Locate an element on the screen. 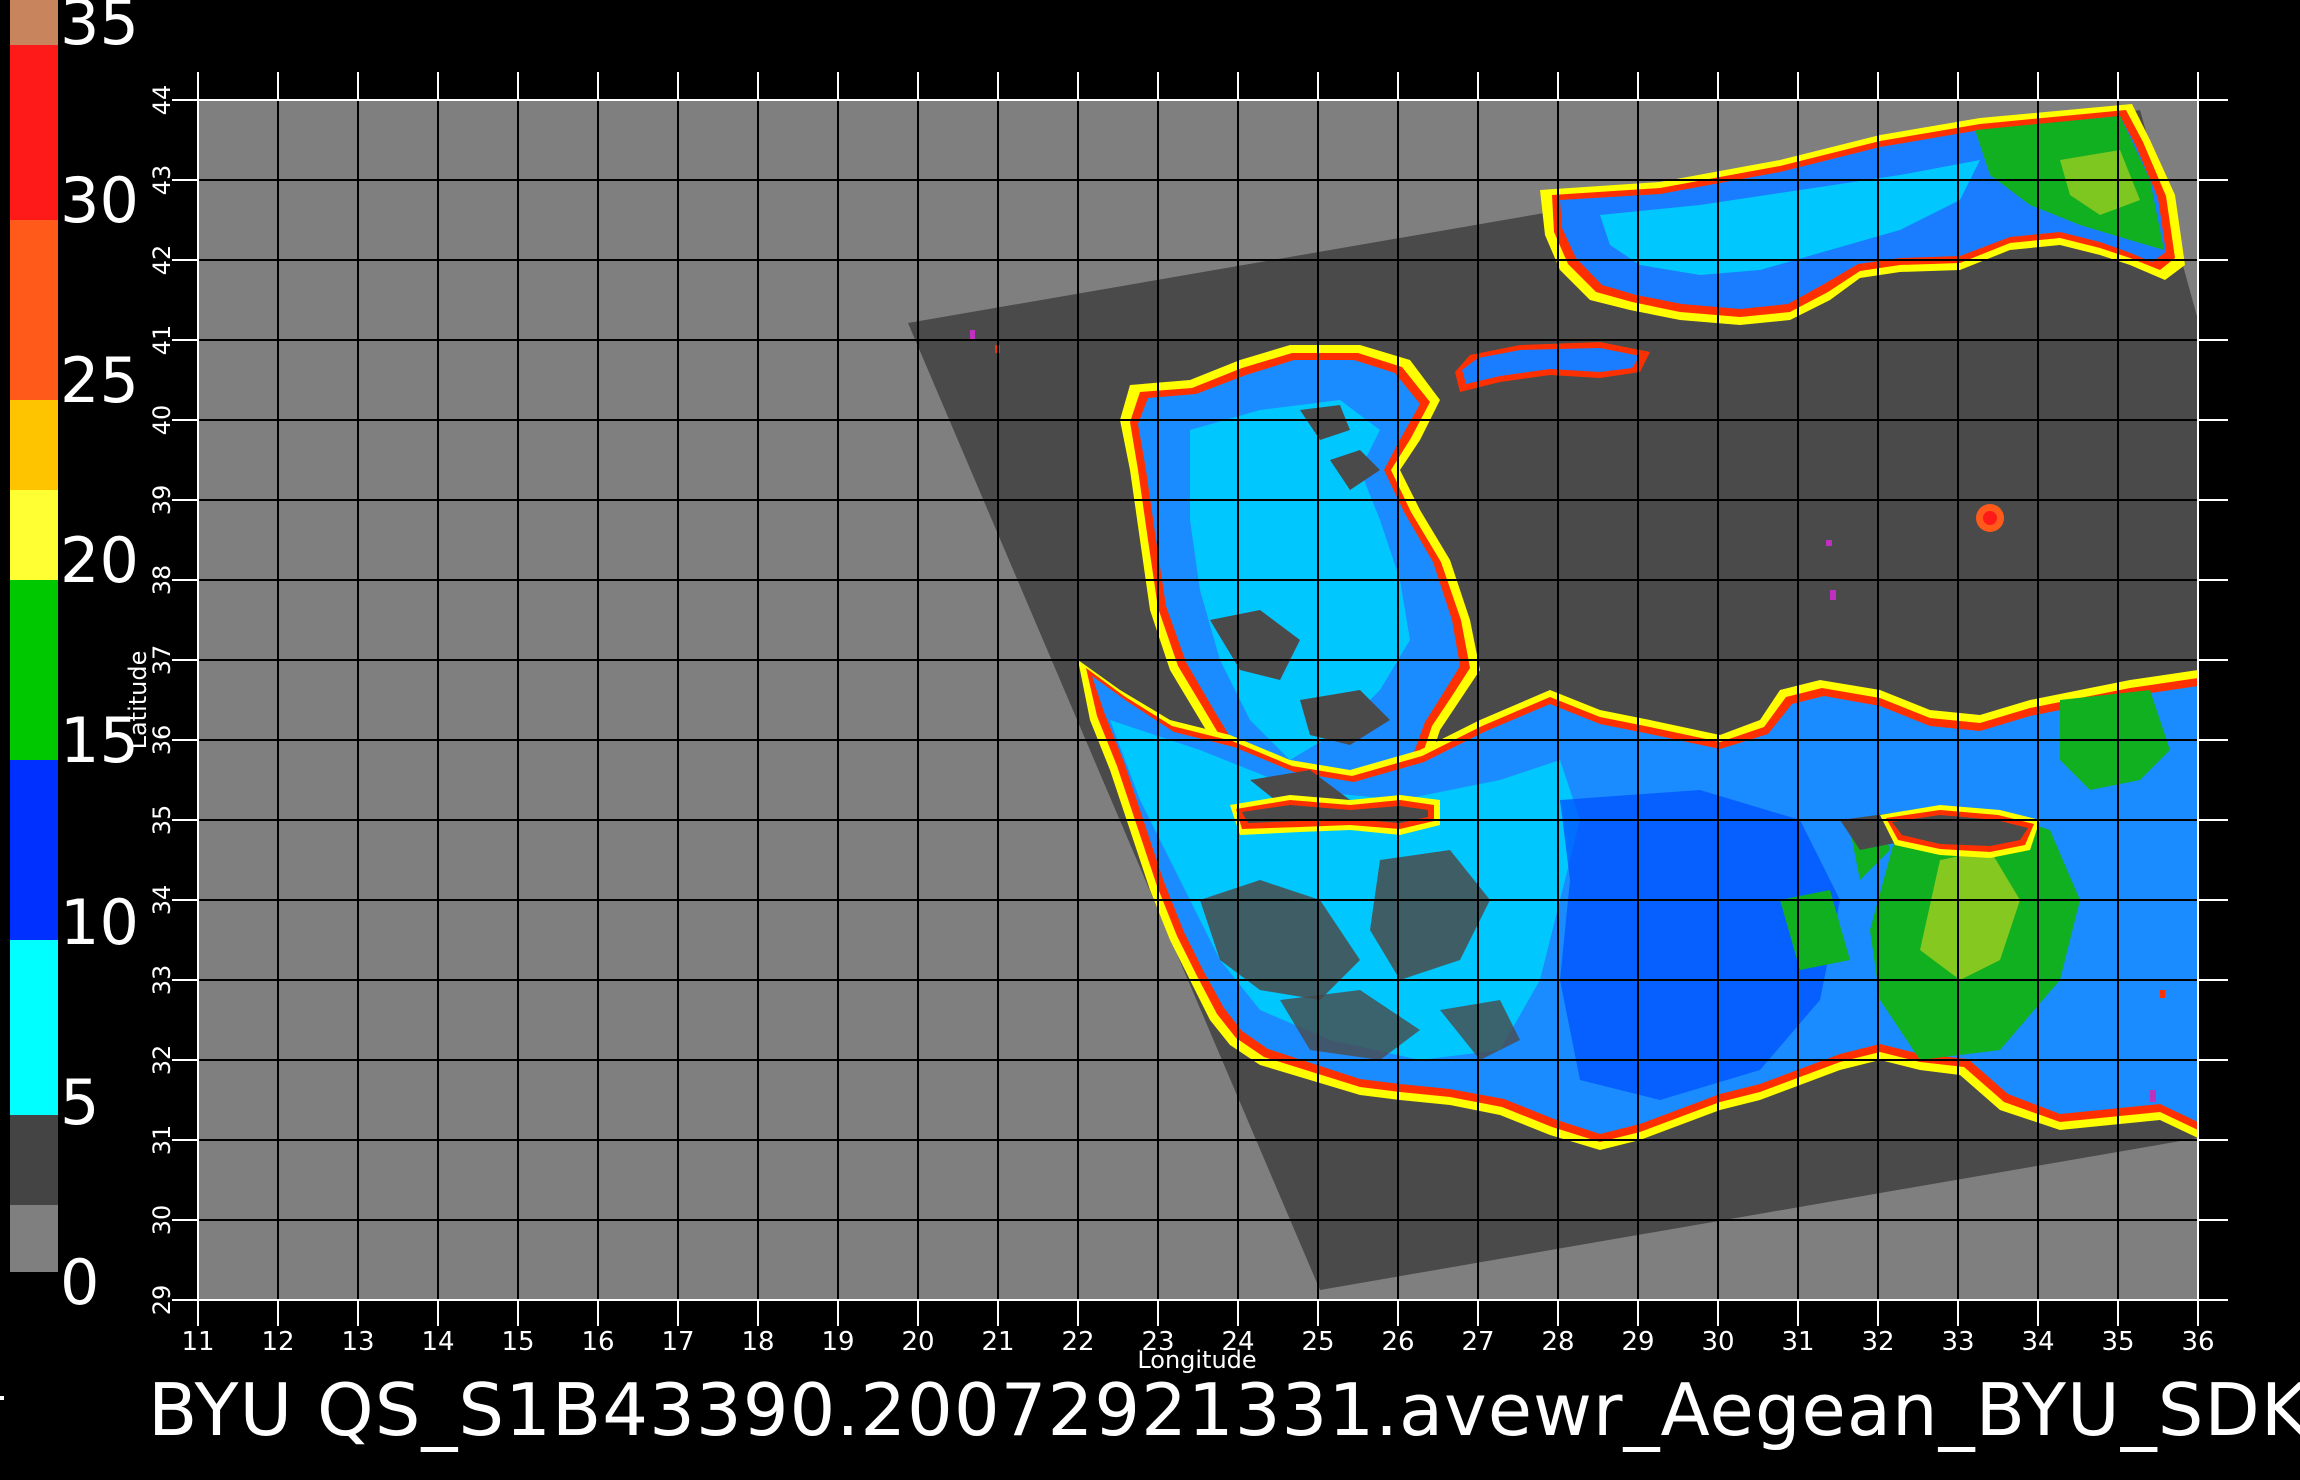 The width and height of the screenshot is (2300, 1480). y-tick-label: 35 is located at coordinates (162, 820).